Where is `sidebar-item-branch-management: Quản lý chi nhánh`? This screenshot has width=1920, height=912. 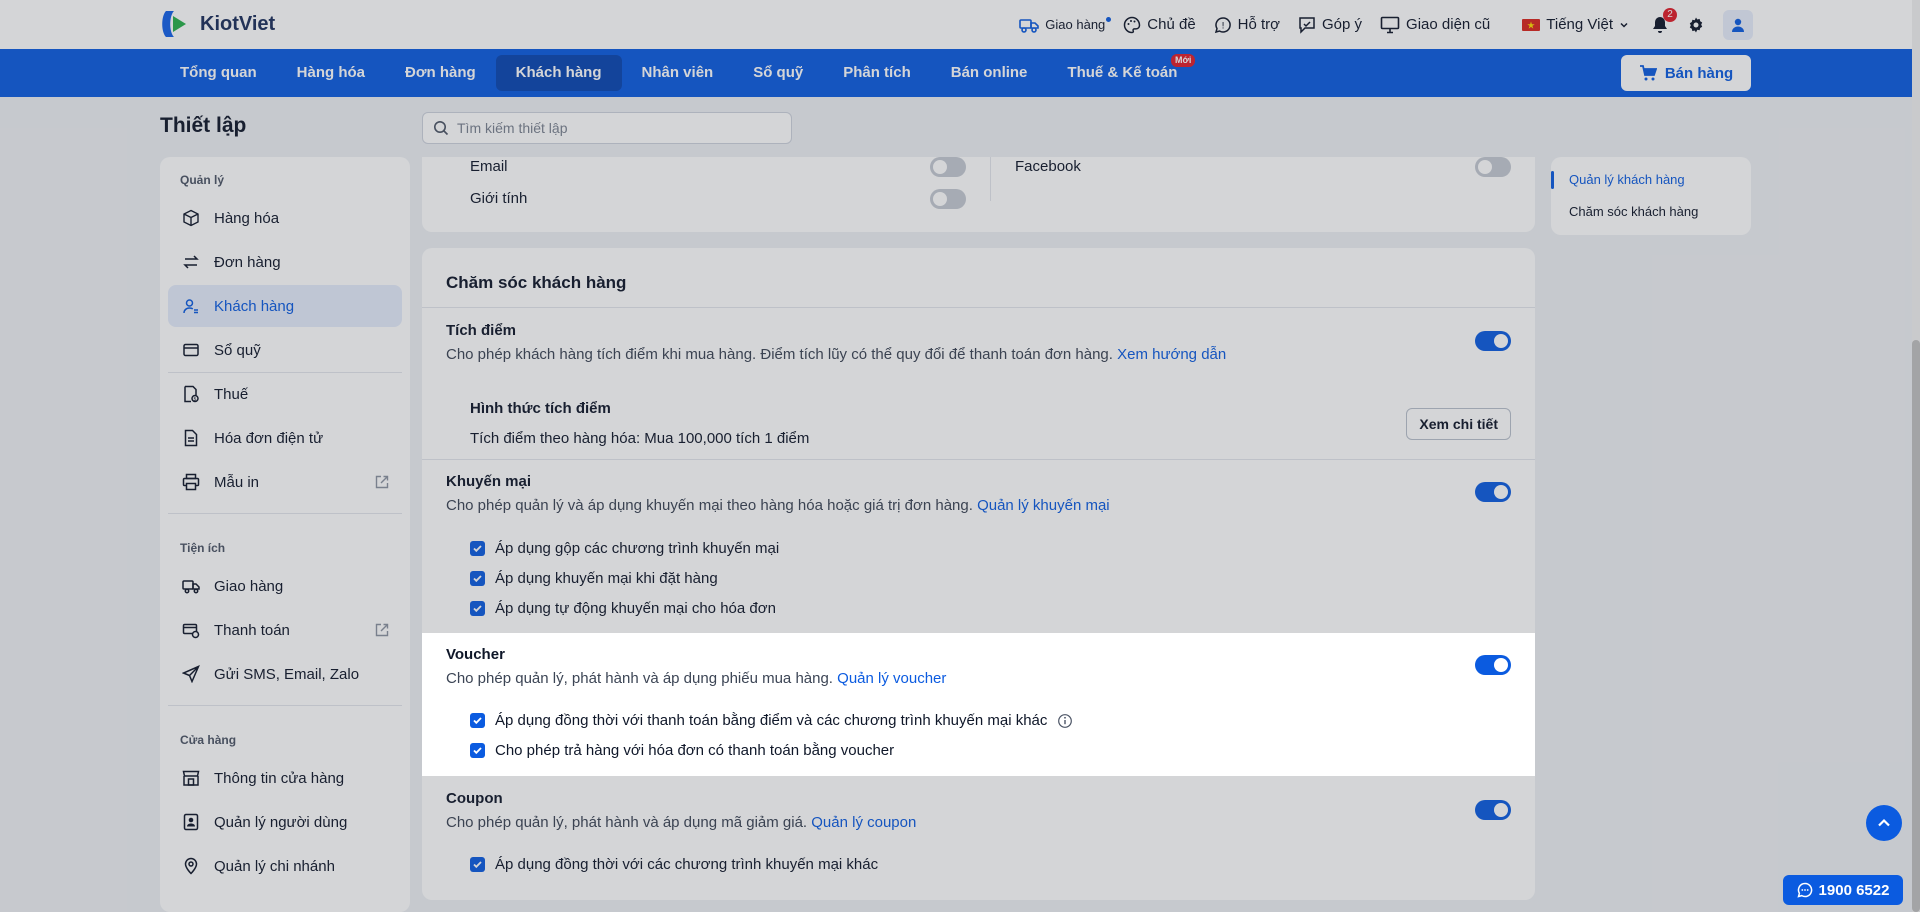 sidebar-item-branch-management: Quản lý chi nhánh is located at coordinates (285, 866).